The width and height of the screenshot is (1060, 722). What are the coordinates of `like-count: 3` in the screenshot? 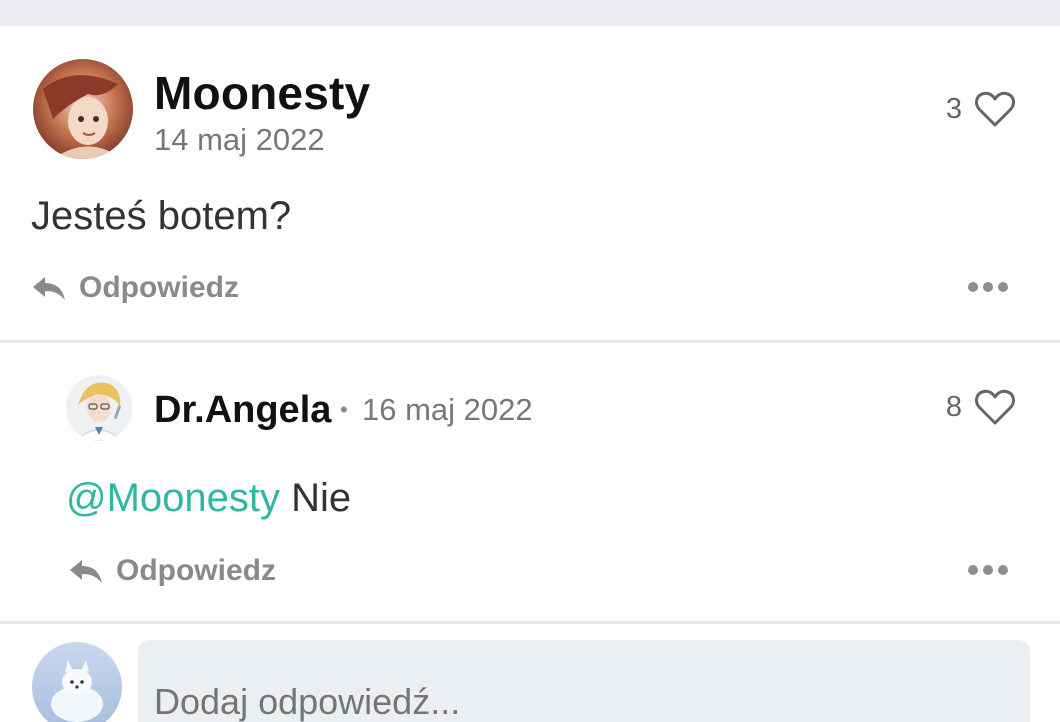 It's located at (953, 108).